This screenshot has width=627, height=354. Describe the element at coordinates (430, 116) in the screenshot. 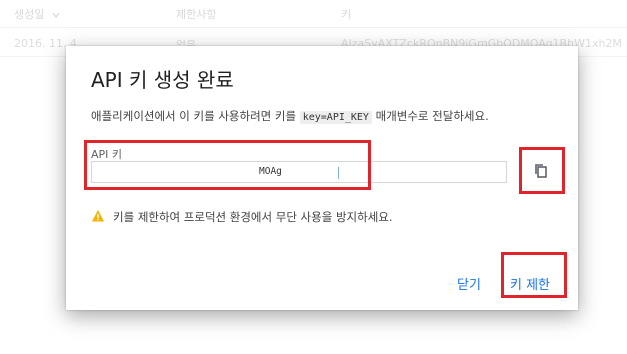

I see `description-text-after: 매개변수로 전달하세요.` at that location.